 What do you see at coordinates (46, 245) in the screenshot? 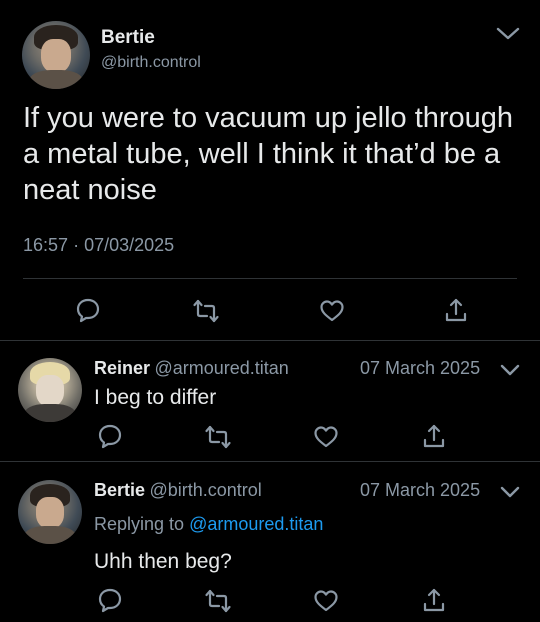
I see `tweet-time: 16:57` at bounding box center [46, 245].